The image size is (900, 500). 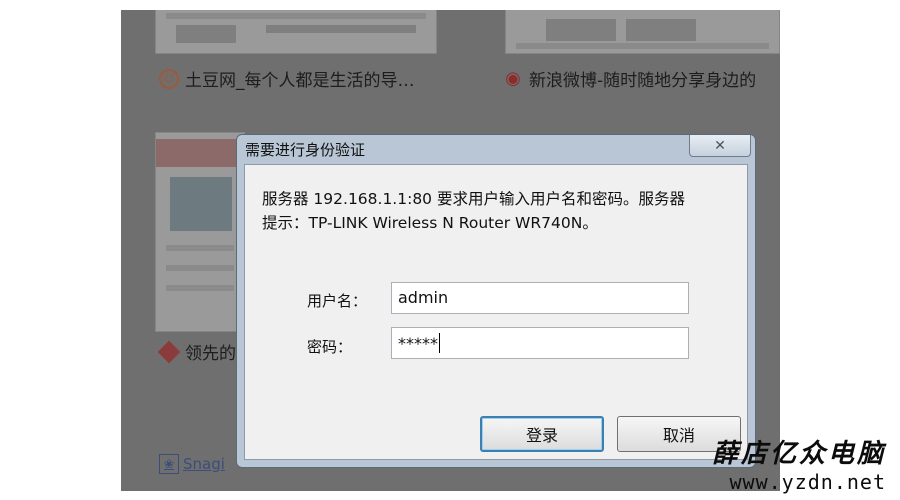 What do you see at coordinates (418, 343) in the screenshot?
I see `password-value: *****` at bounding box center [418, 343].